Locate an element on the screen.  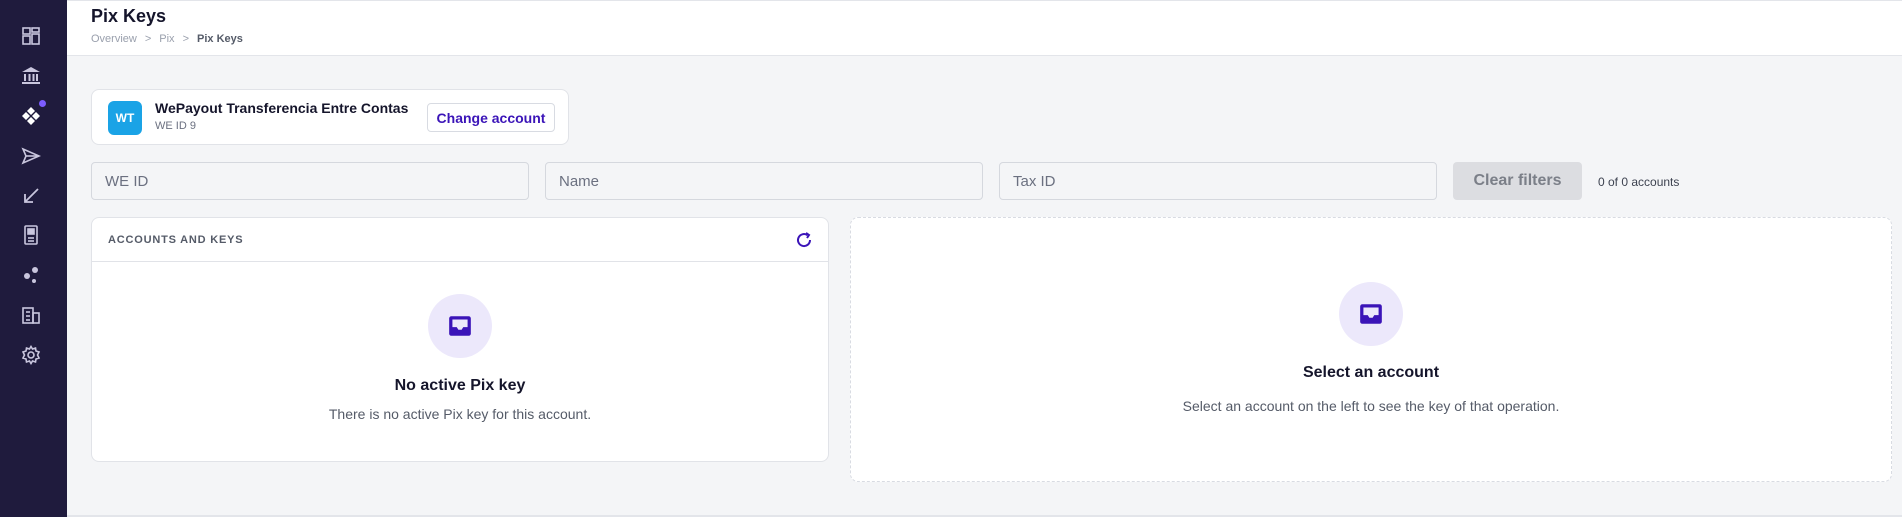
tax-id-filter-input is located at coordinates (1218, 181).